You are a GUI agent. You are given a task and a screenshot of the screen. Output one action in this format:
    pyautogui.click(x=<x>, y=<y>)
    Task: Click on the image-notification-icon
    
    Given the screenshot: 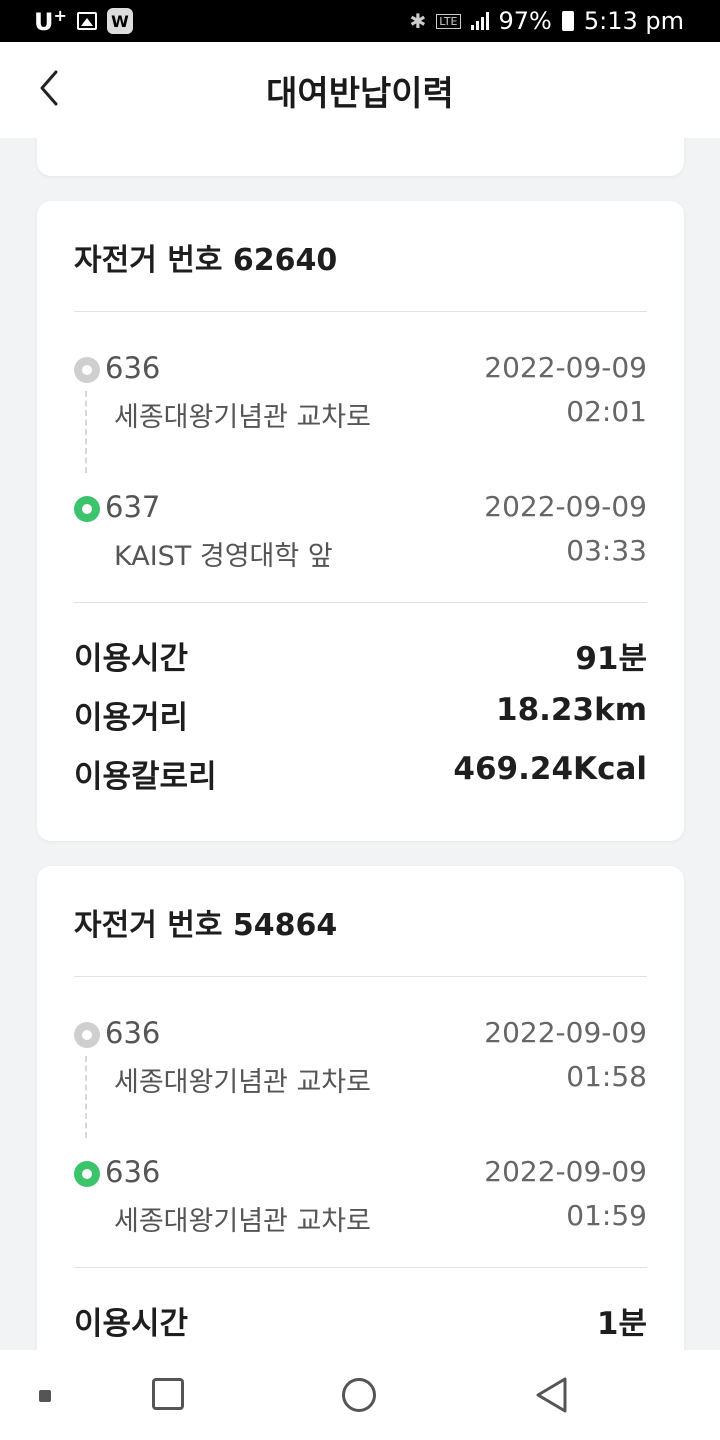 What is the action you would take?
    pyautogui.click(x=86, y=21)
    